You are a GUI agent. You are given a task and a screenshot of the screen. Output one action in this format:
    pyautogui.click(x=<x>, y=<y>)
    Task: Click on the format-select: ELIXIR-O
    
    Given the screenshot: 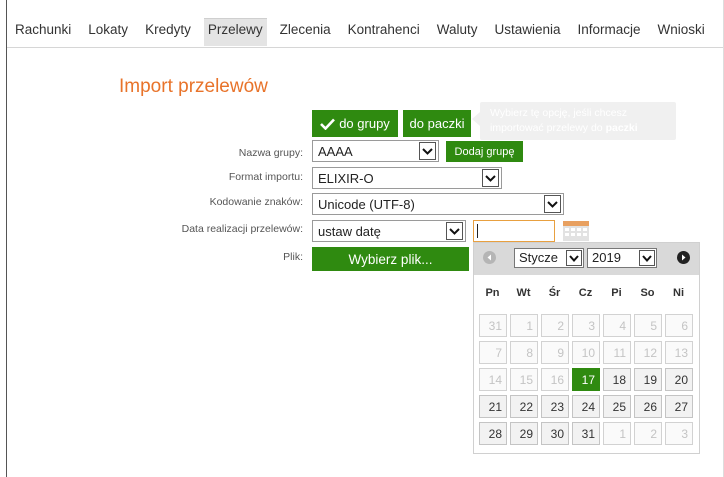 What is the action you would take?
    pyautogui.click(x=407, y=178)
    